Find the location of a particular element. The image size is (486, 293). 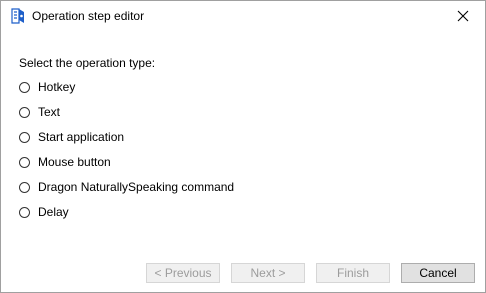

option-label: Hotkey is located at coordinates (57, 86).